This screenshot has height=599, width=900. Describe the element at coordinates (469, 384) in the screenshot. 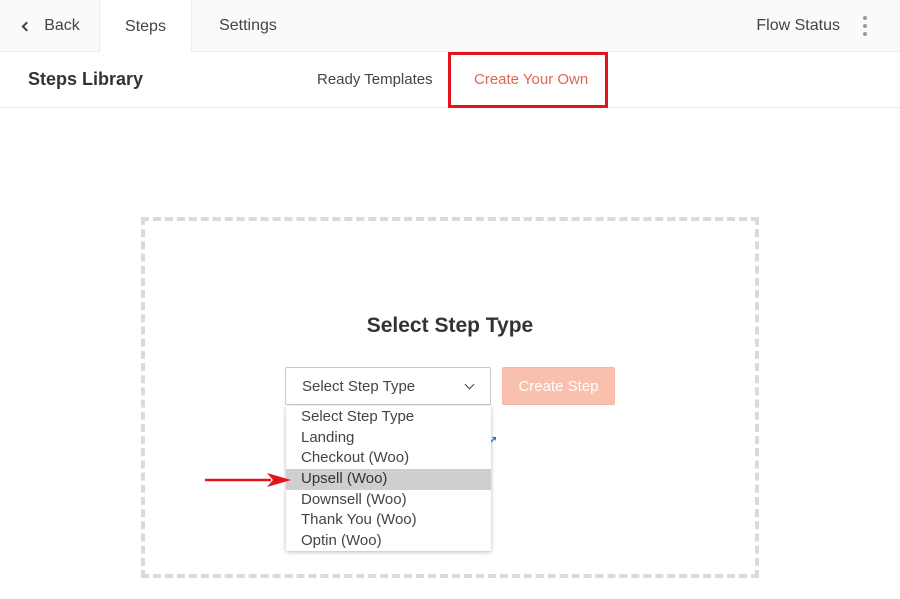

I see `chevron-down-icon` at that location.